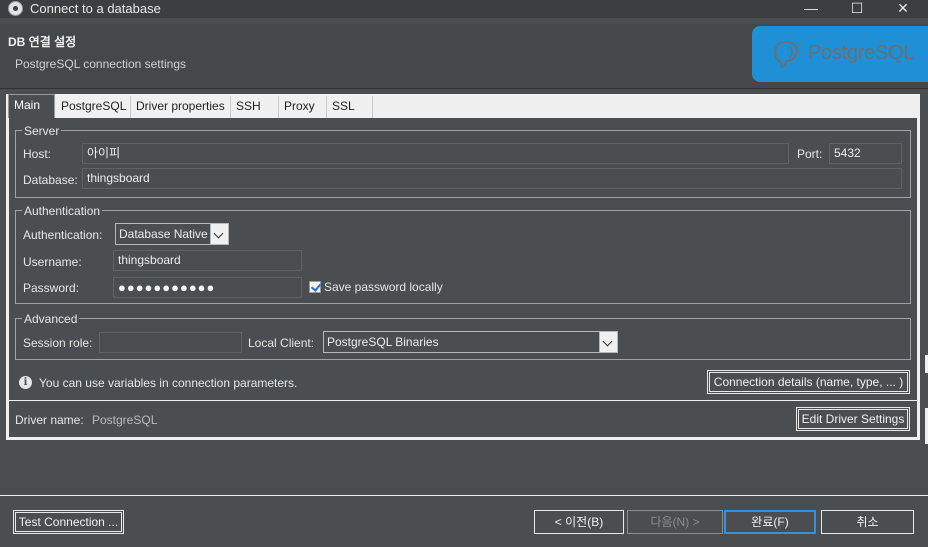 This screenshot has width=928, height=547. What do you see at coordinates (383, 287) in the screenshot?
I see `save-password-label: Save password locally` at bounding box center [383, 287].